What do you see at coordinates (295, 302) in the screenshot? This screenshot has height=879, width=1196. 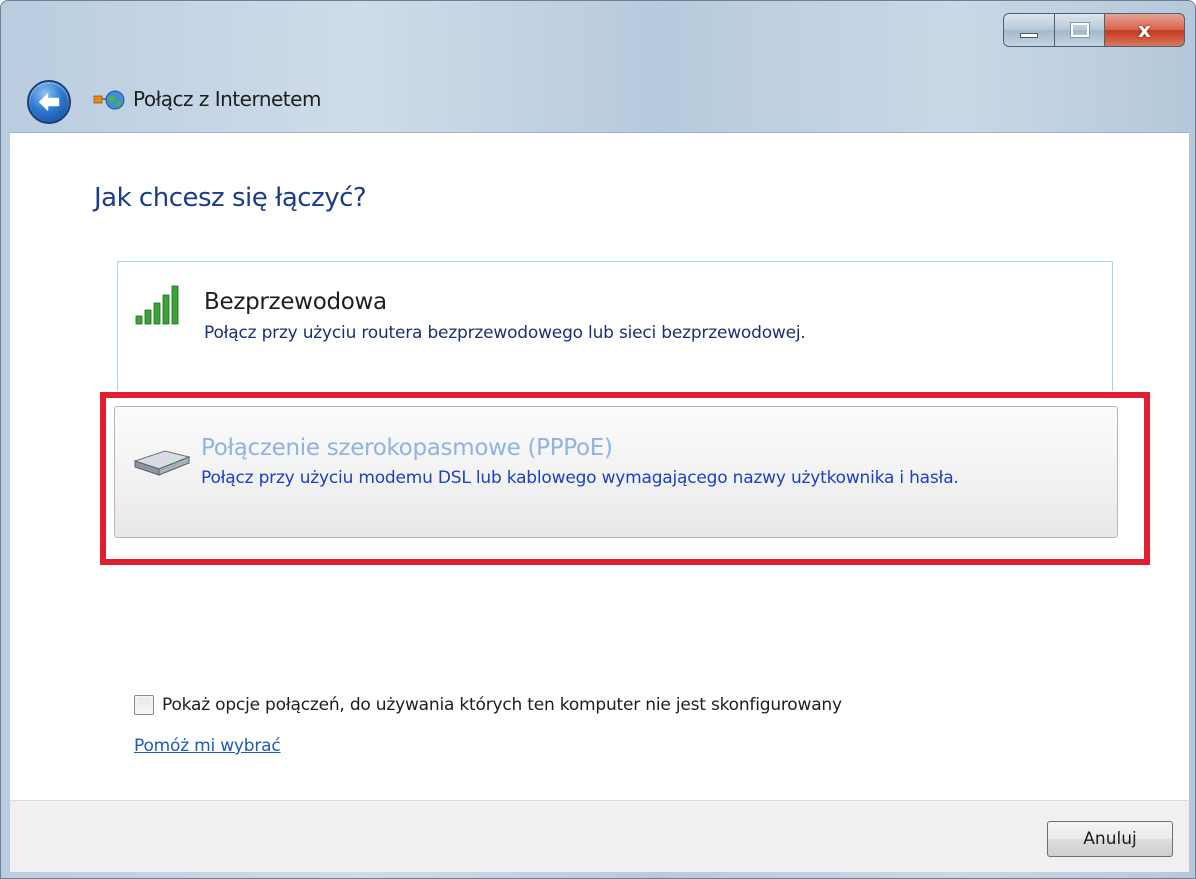 I see `option-title: Bezprzewodowa` at bounding box center [295, 302].